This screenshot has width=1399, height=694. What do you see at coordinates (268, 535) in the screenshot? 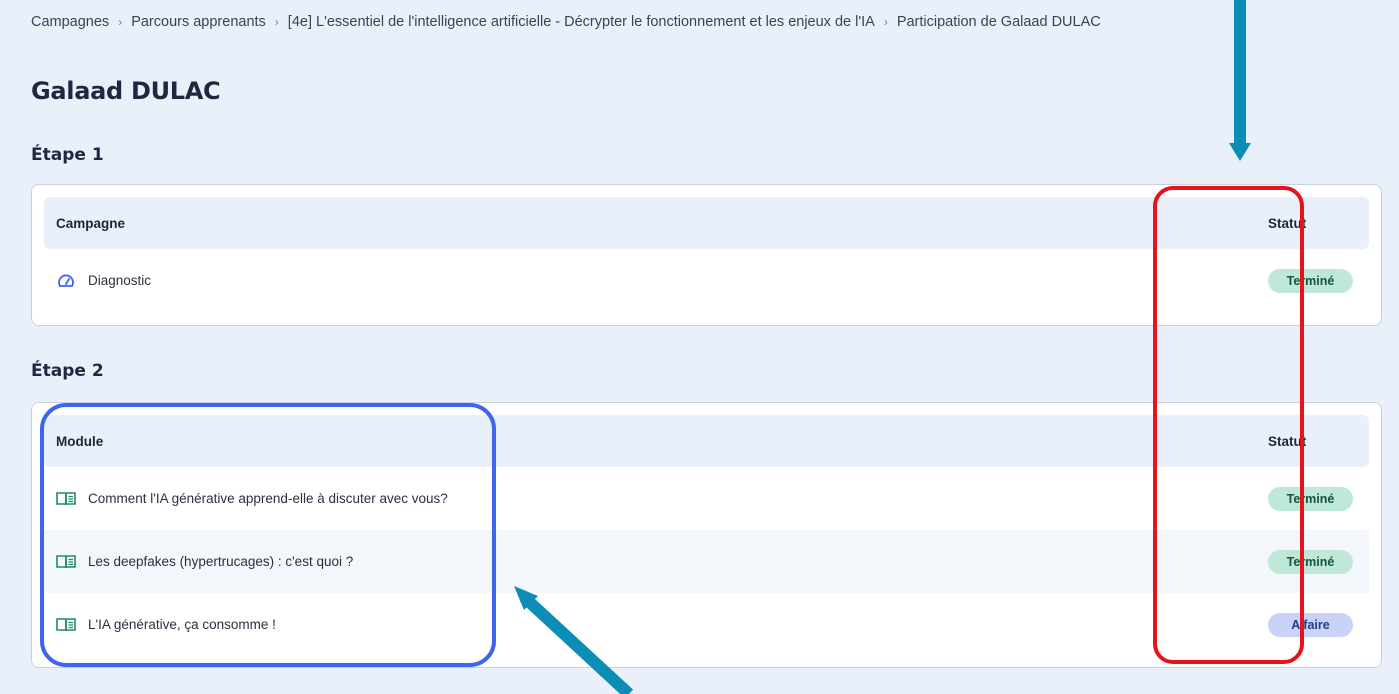
I see `annotation-blue-highlight` at bounding box center [268, 535].